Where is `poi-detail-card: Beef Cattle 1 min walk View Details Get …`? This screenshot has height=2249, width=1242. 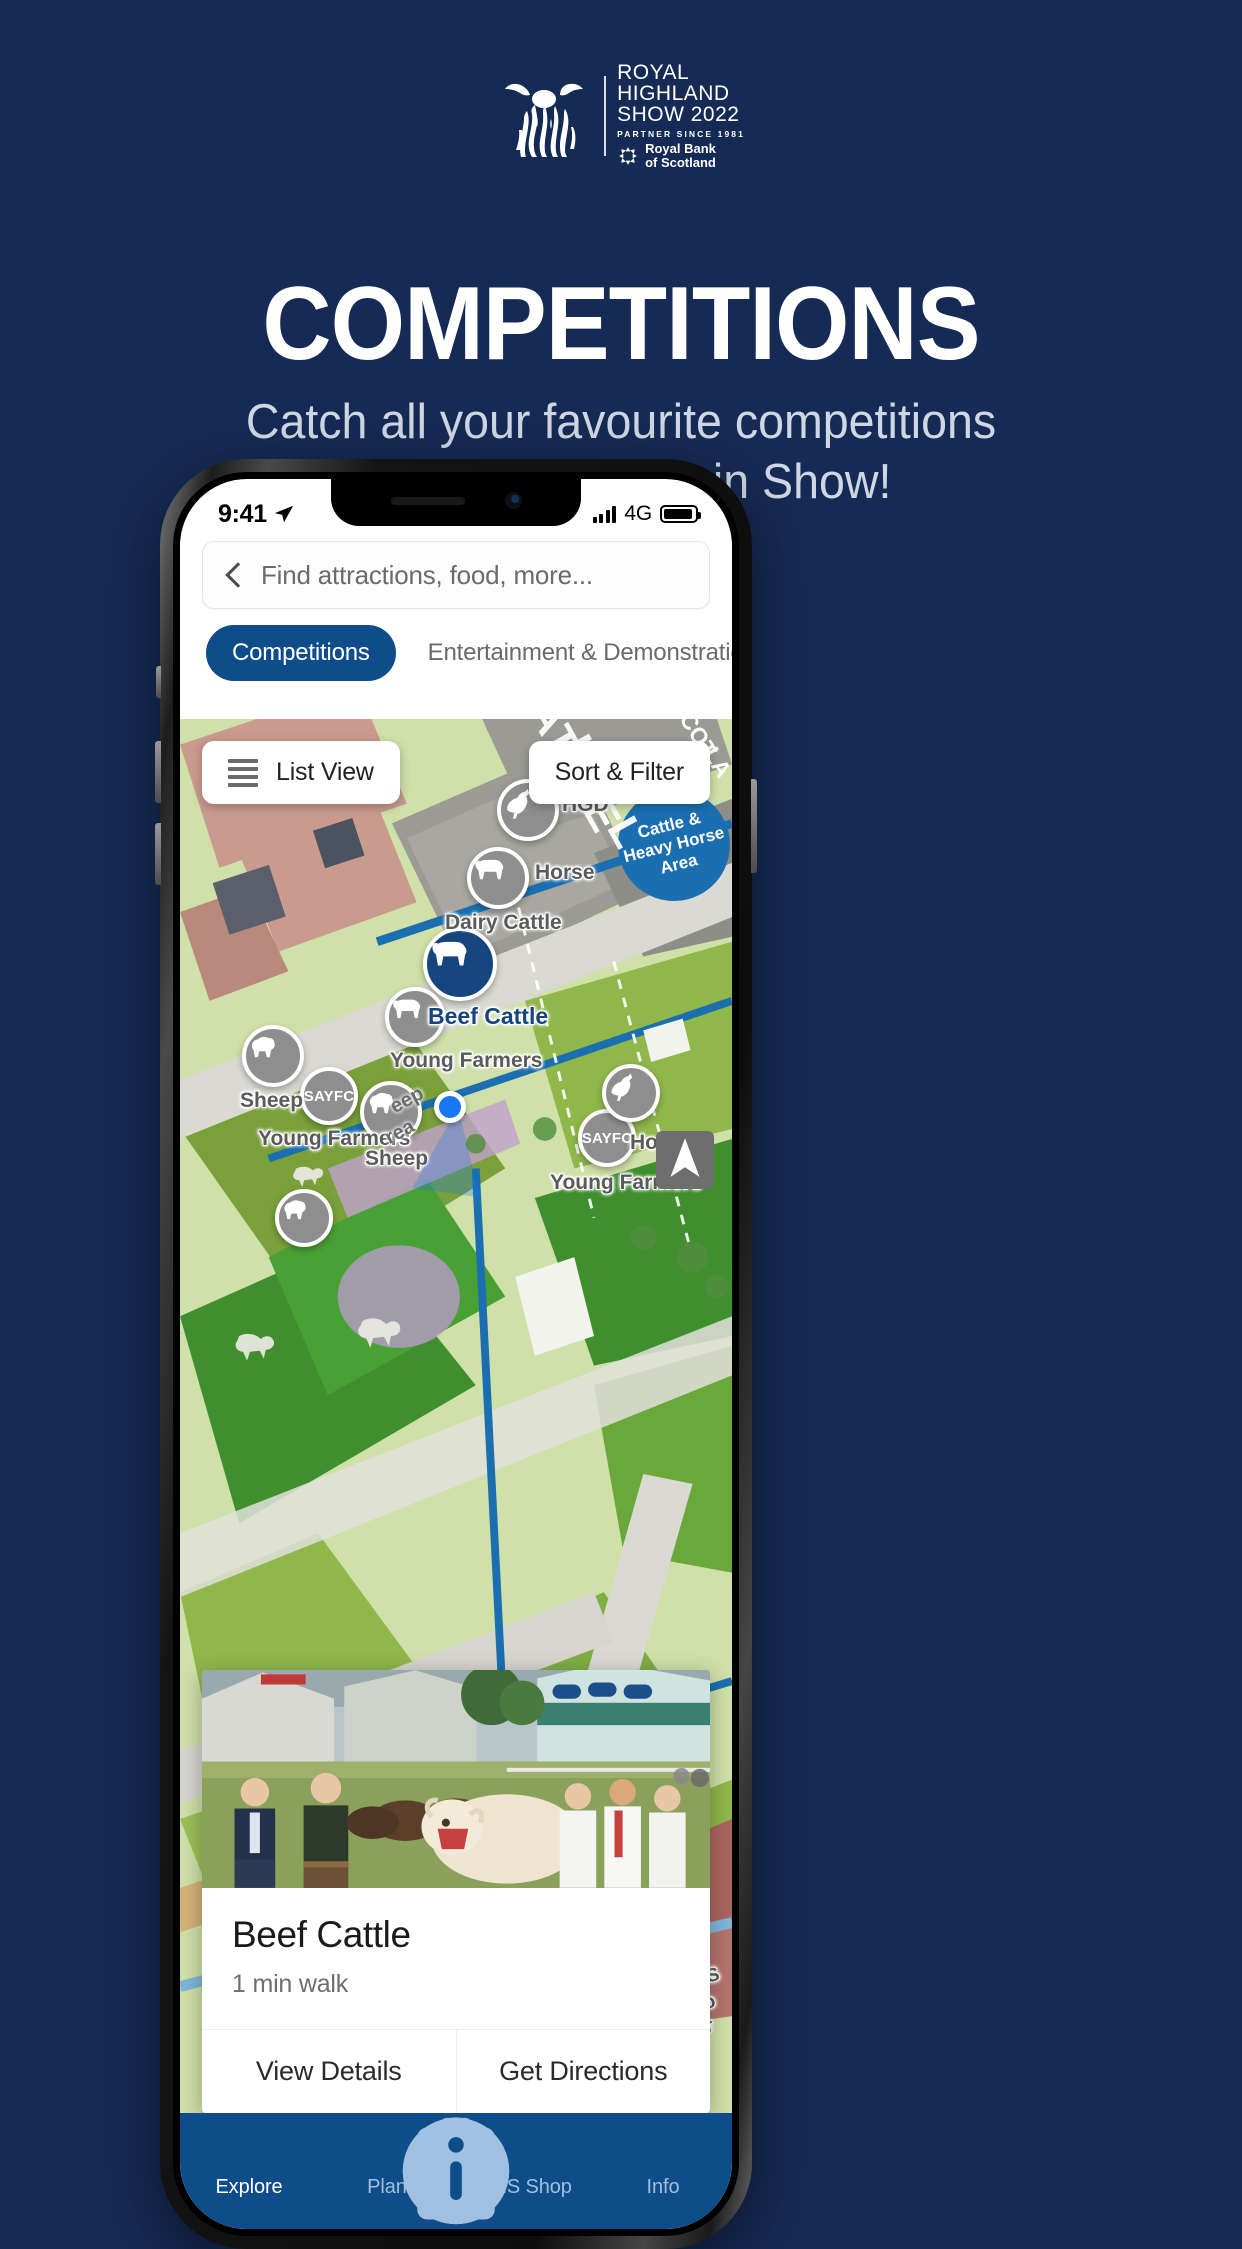 poi-detail-card: Beef Cattle 1 min walk View Details Get … is located at coordinates (456, 1891).